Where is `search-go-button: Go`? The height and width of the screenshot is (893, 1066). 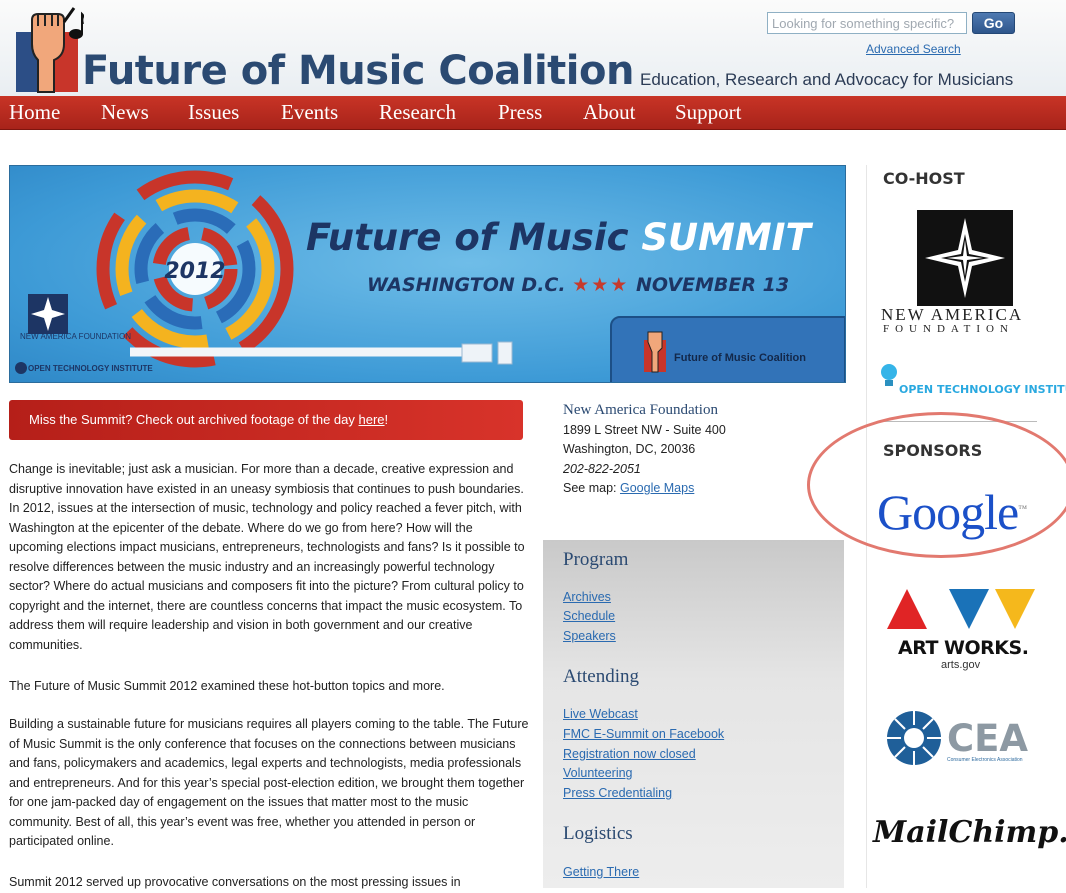 search-go-button: Go is located at coordinates (993, 23).